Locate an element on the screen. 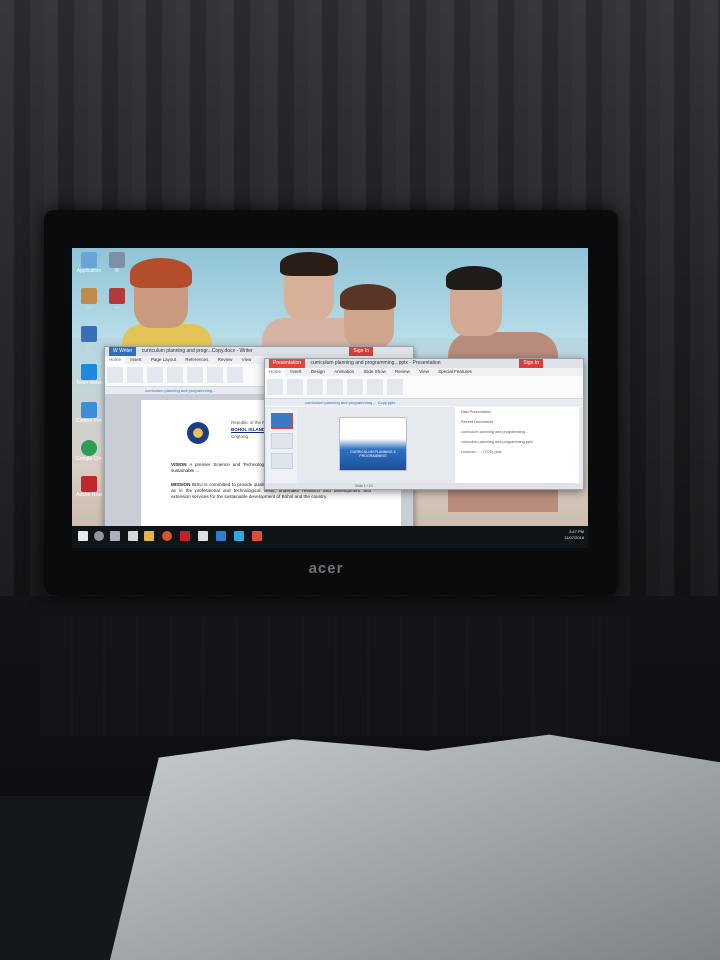 The image size is (720, 960). desktop-icon-application: Application is located at coordinates (89, 263).